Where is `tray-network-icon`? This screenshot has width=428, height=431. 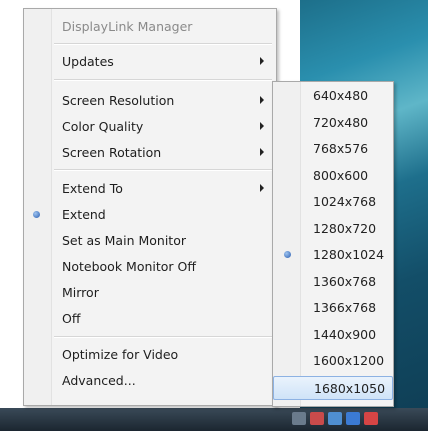
tray-network-icon is located at coordinates (317, 418).